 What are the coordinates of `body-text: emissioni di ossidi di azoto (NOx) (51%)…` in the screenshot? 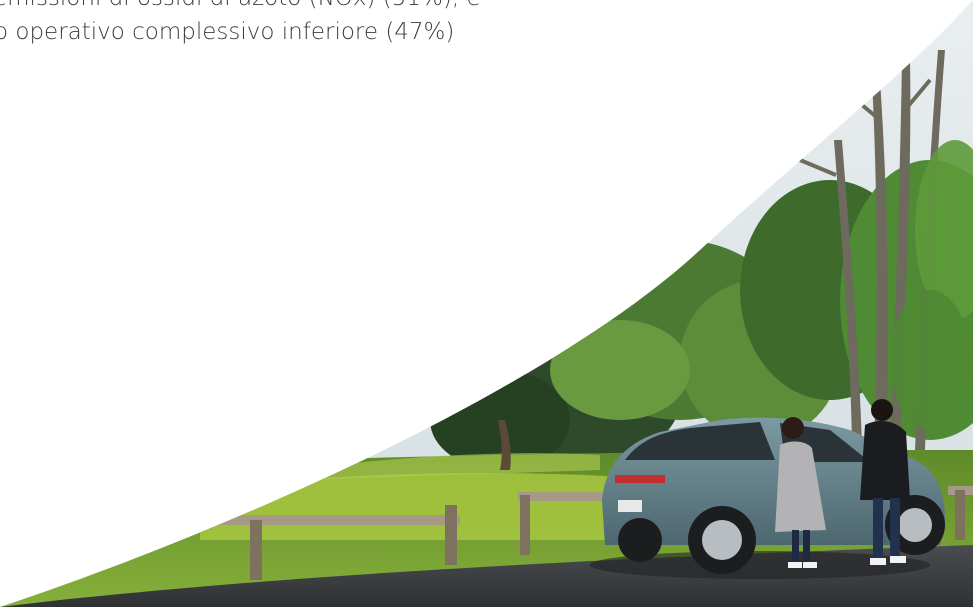 It's located at (320, 24).